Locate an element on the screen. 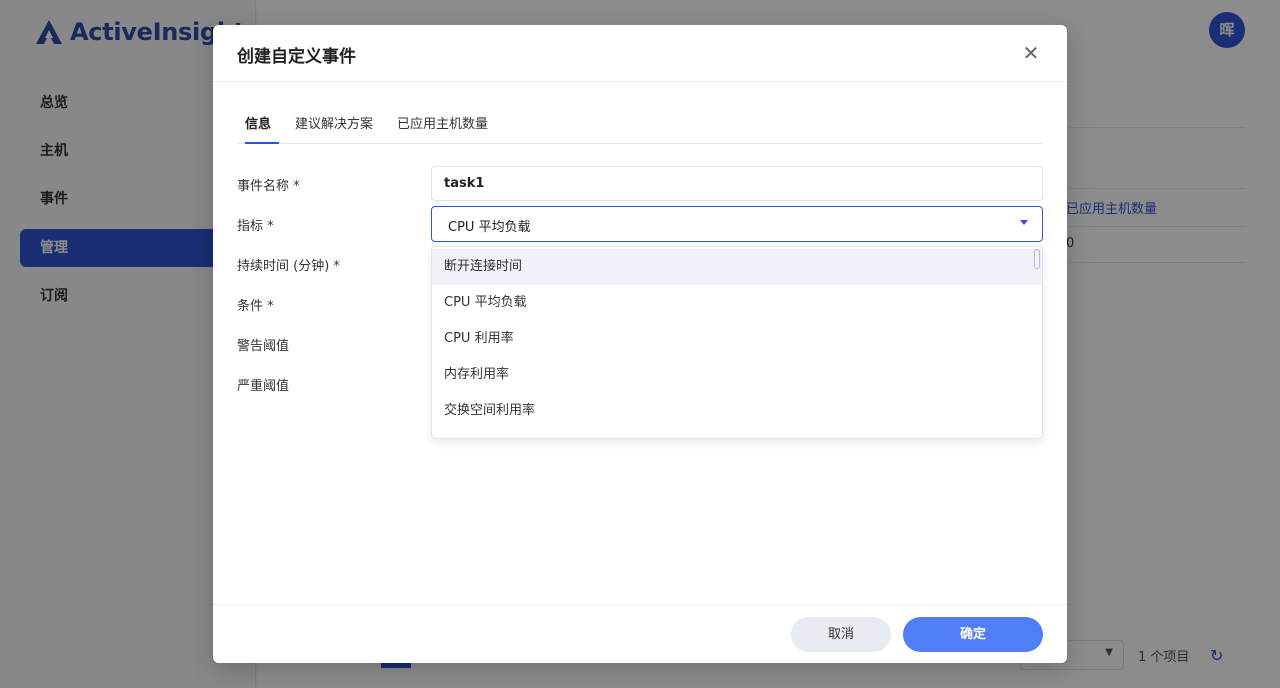 Image resolution: width=1280 pixels, height=688 pixels. metric-label: 指标 * is located at coordinates (255, 226).